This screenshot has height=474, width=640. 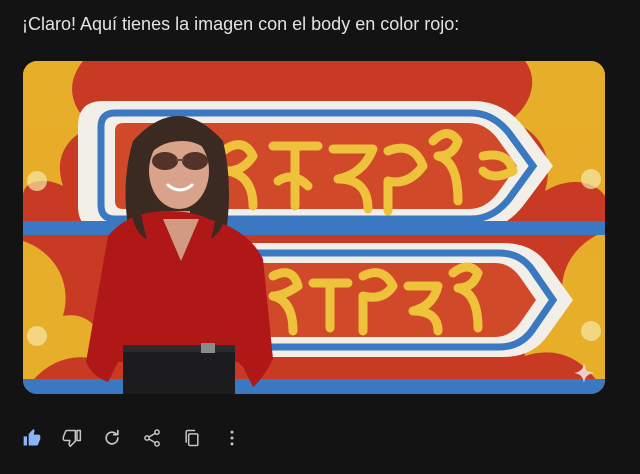 I want to click on response-actions, so click(x=132, y=438).